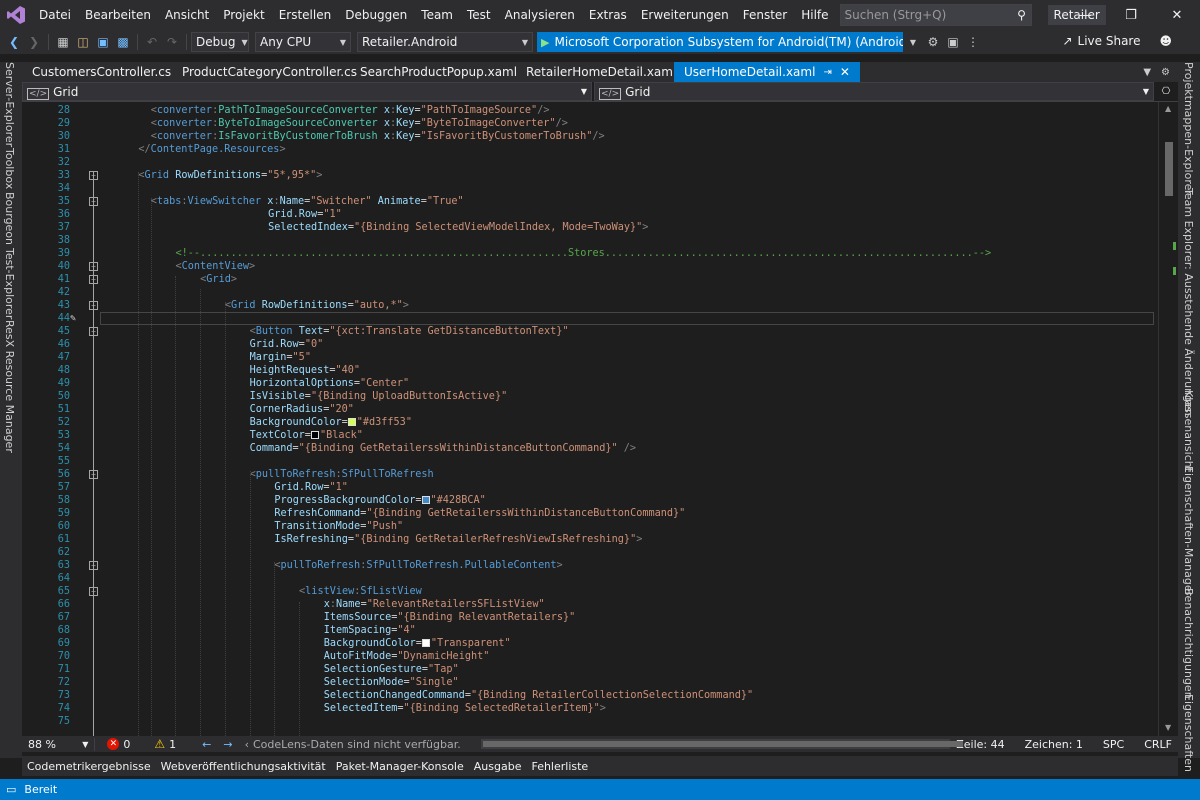  Describe the element at coordinates (9, 386) in the screenshot. I see `left-tool-tab: ResX Resource Manager` at that location.